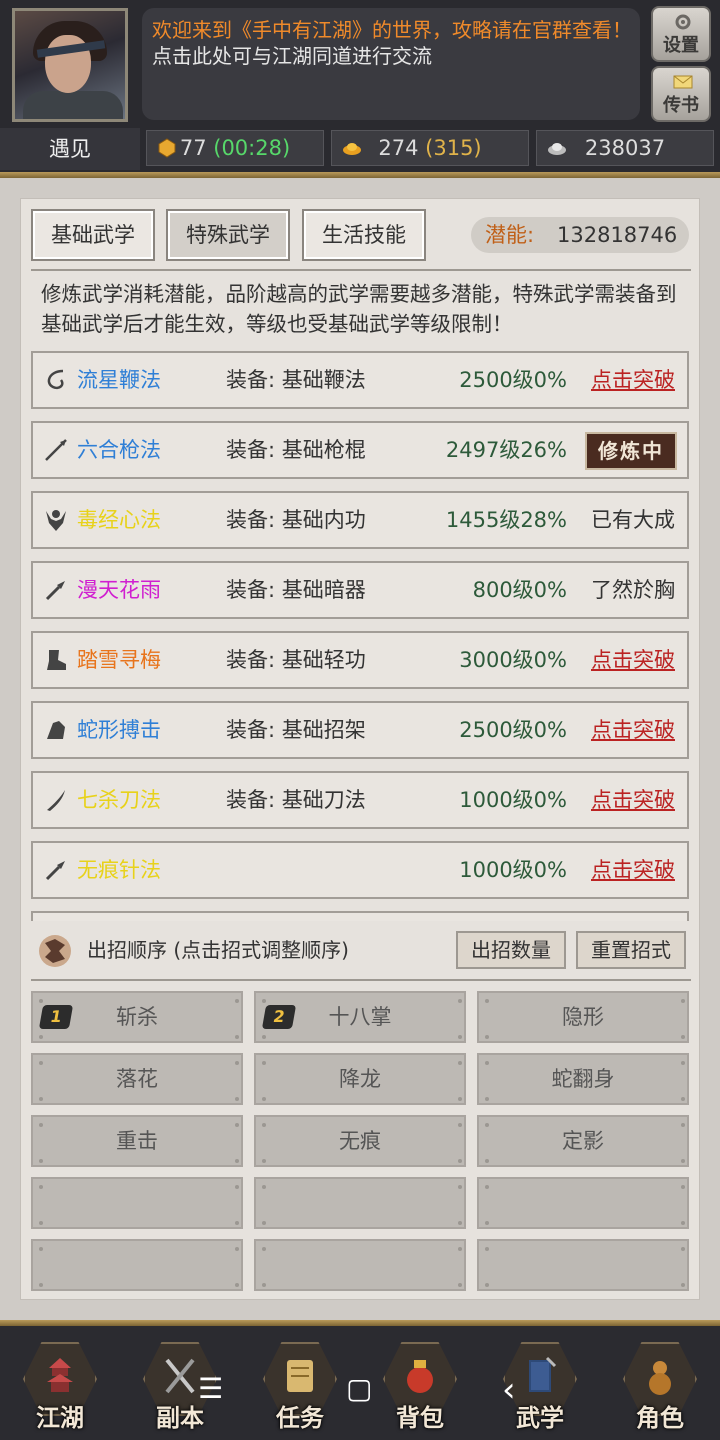 The height and width of the screenshot is (1440, 720). Describe the element at coordinates (300, 1418) in the screenshot. I see `nav-label: 任务` at that location.